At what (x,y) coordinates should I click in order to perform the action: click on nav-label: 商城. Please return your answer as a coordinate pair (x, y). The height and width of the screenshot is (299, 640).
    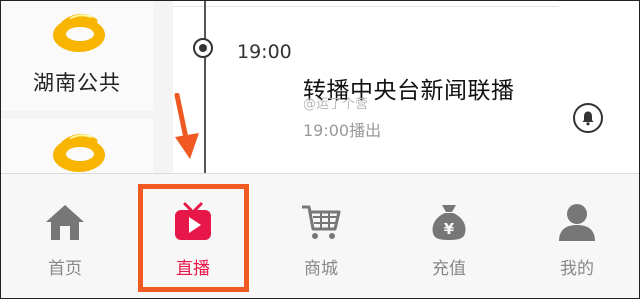
    Looking at the image, I should click on (321, 269).